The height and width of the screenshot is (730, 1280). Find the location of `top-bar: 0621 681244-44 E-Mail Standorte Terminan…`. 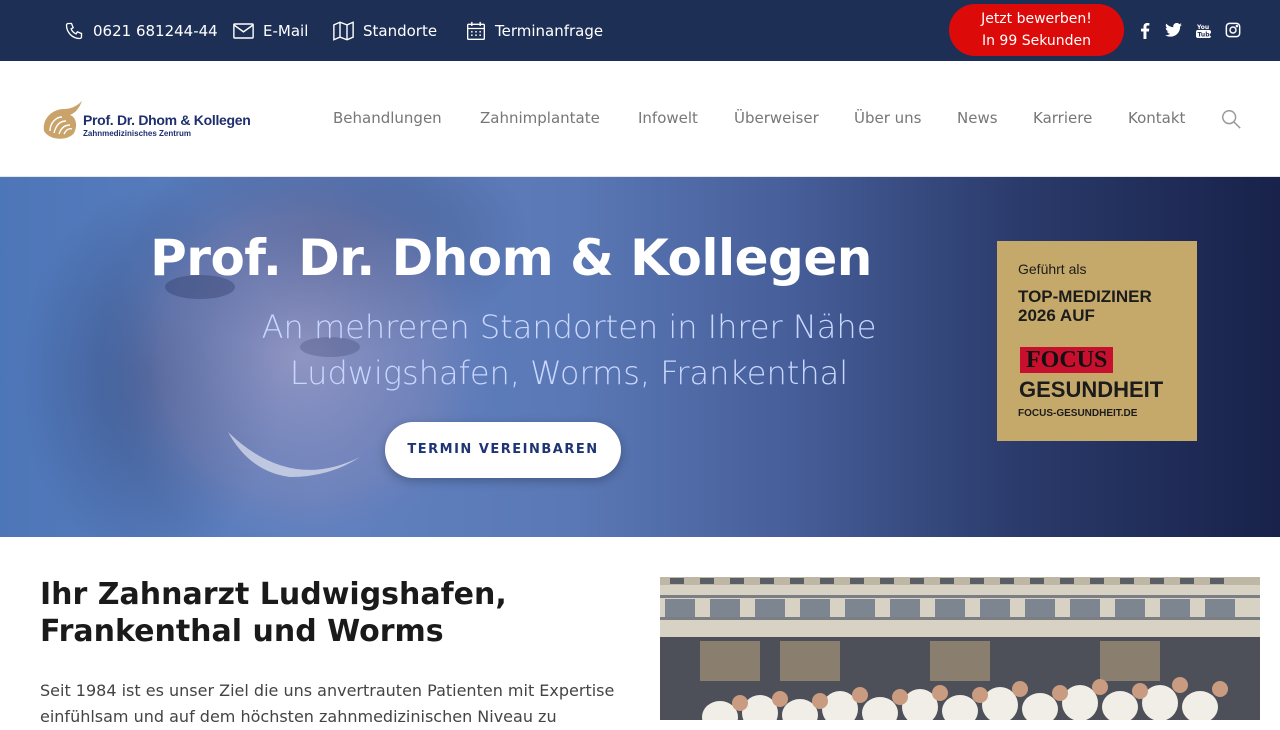

top-bar: 0621 681244-44 E-Mail Standorte Terminan… is located at coordinates (640, 30).